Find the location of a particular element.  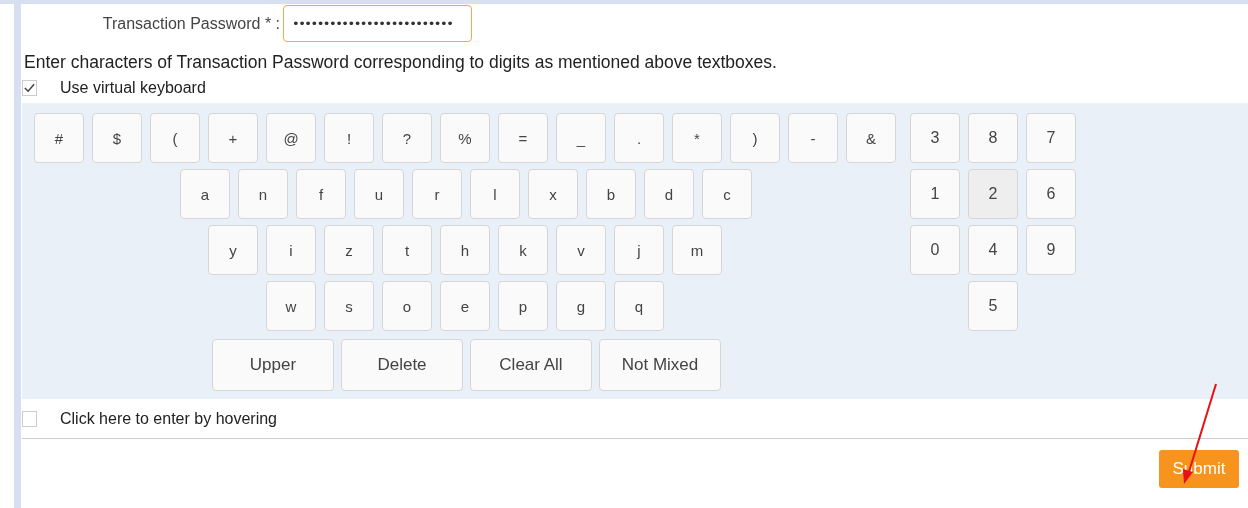

instruction-text: Enter characters of Transaction Password corresponding to digits as mentioned above textboxes. is located at coordinates (400, 62).